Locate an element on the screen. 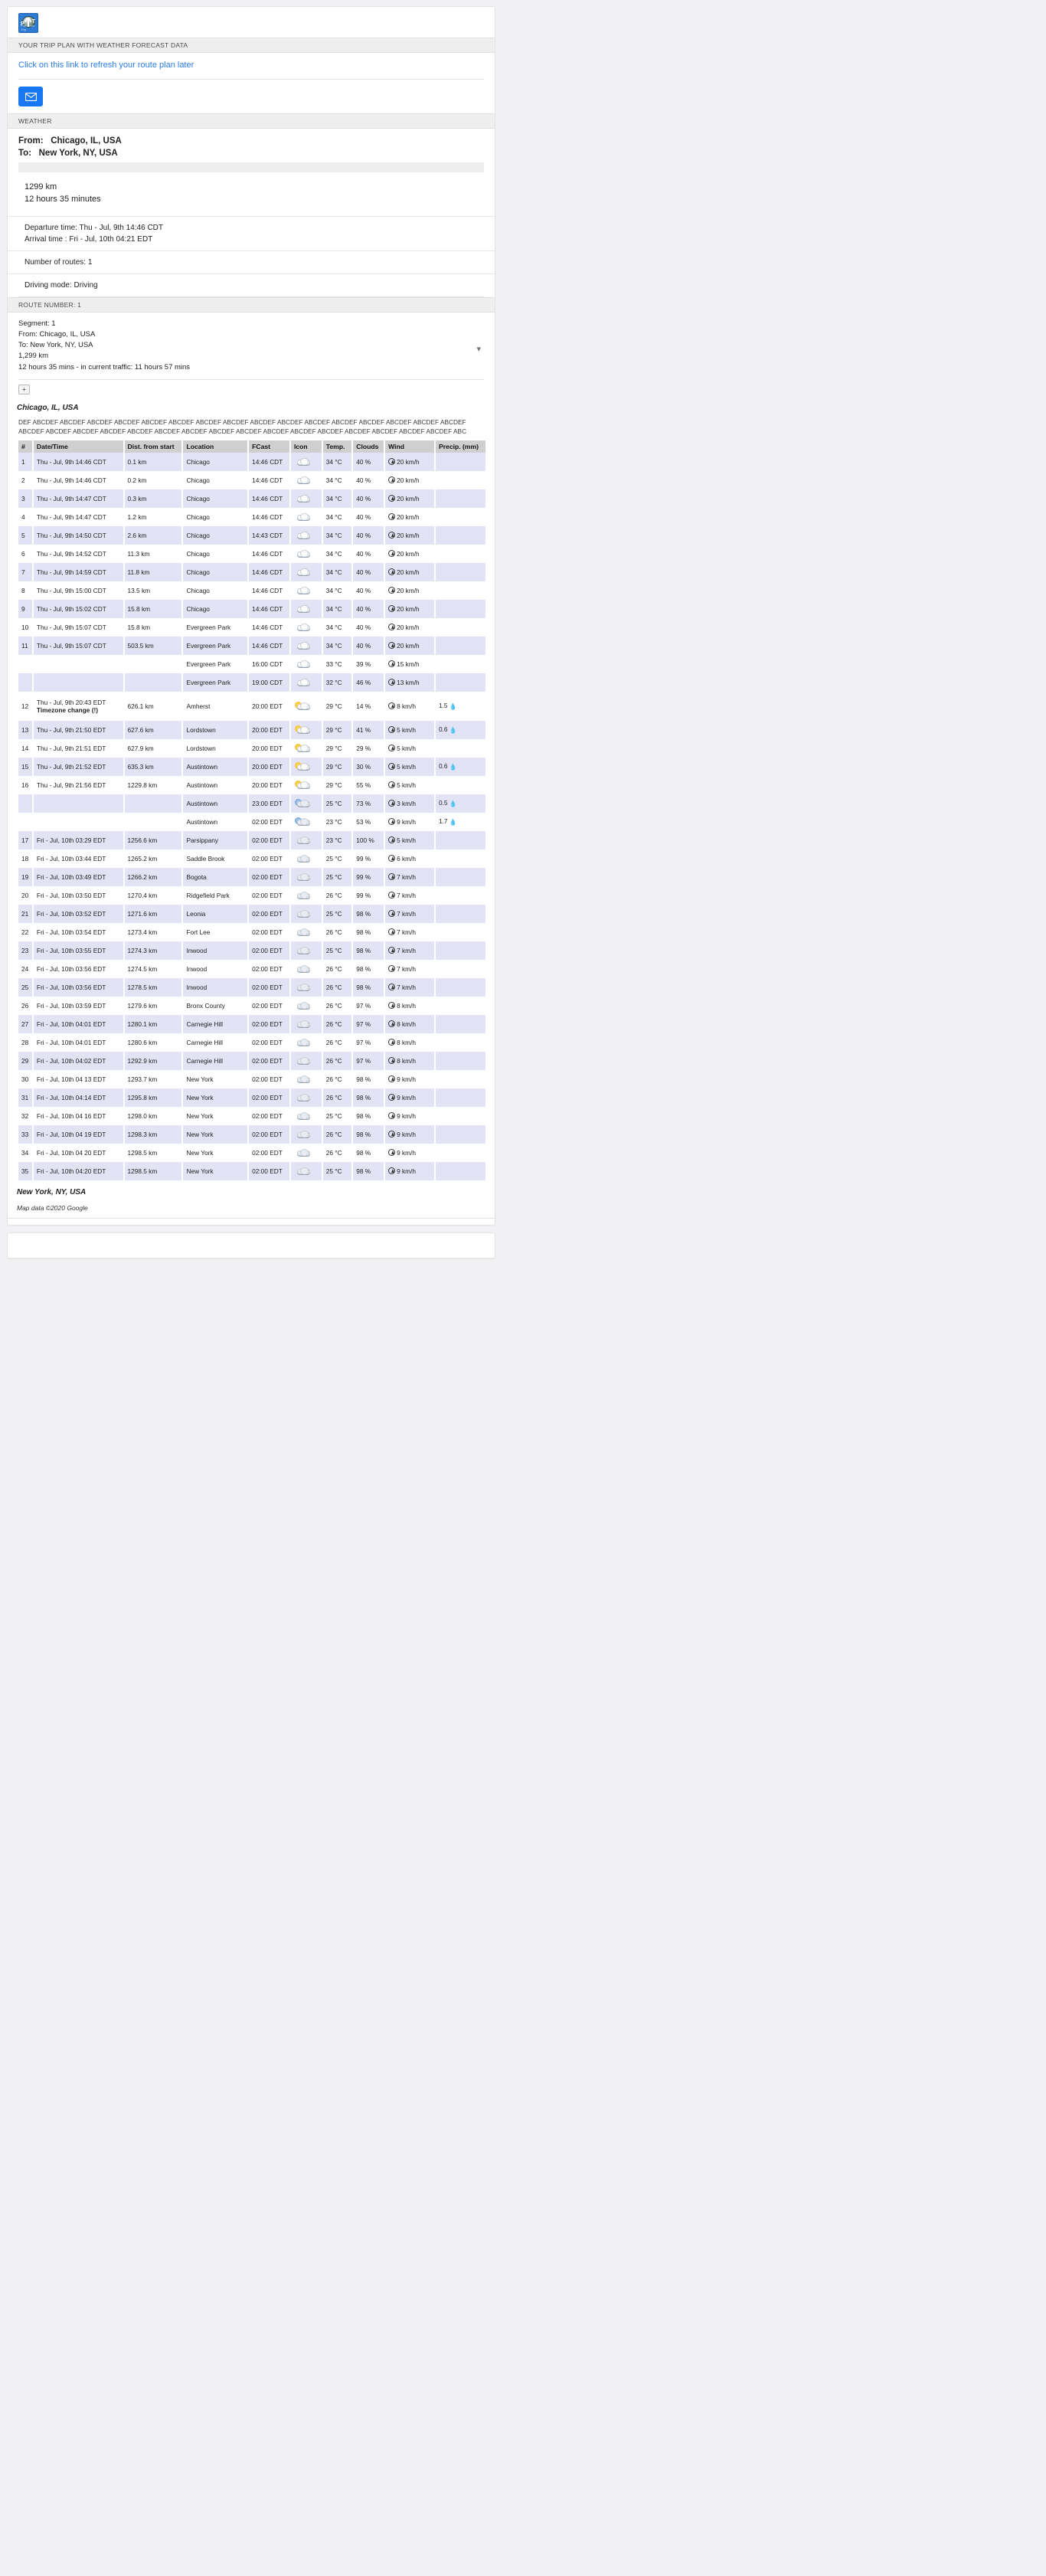  cell-datetime-wrap: Fri - Jul, 10th 03:54 EDT is located at coordinates (78, 931).